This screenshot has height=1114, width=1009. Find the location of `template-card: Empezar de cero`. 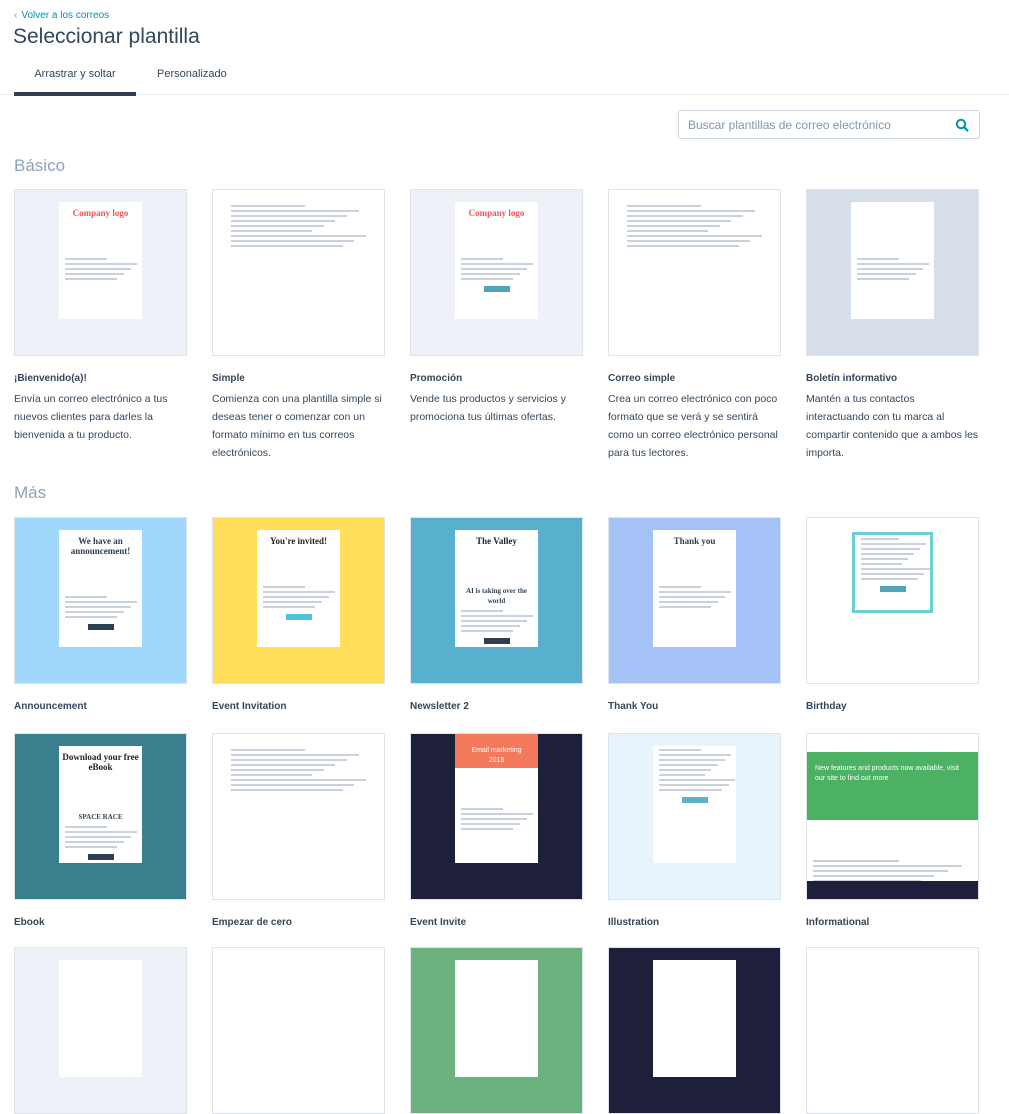

template-card: Empezar de cero is located at coordinates (298, 830).